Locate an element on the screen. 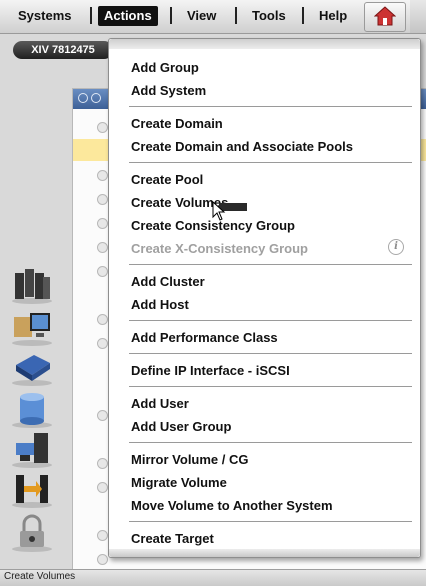 The width and height of the screenshot is (426, 586). menu-item-add-group: Add Group is located at coordinates (165, 68).